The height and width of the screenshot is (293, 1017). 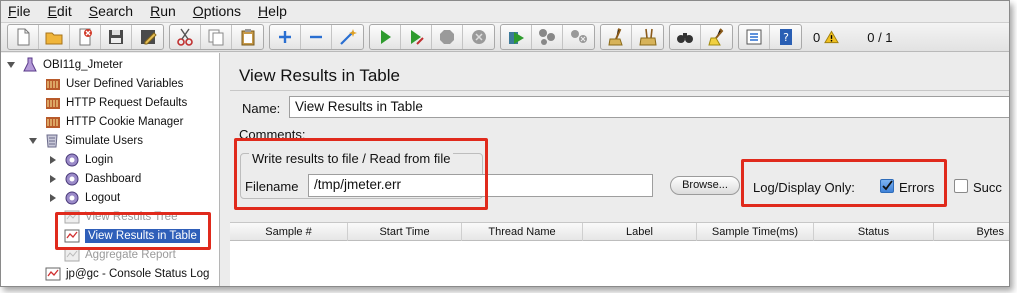 What do you see at coordinates (817, 37) in the screenshot?
I see `error-count: 0` at bounding box center [817, 37].